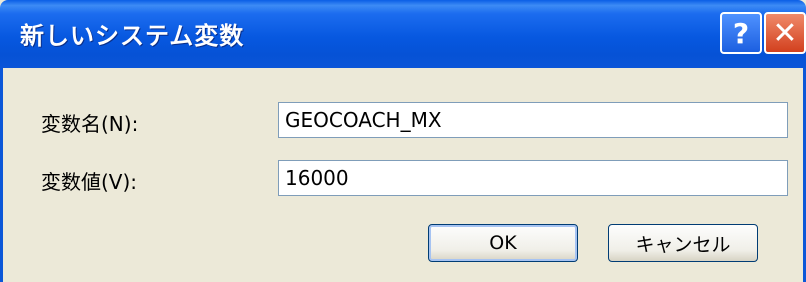 This screenshot has width=806, height=282. Describe the element at coordinates (132, 36) in the screenshot. I see `dialog-title: 新しいシステム変数` at that location.